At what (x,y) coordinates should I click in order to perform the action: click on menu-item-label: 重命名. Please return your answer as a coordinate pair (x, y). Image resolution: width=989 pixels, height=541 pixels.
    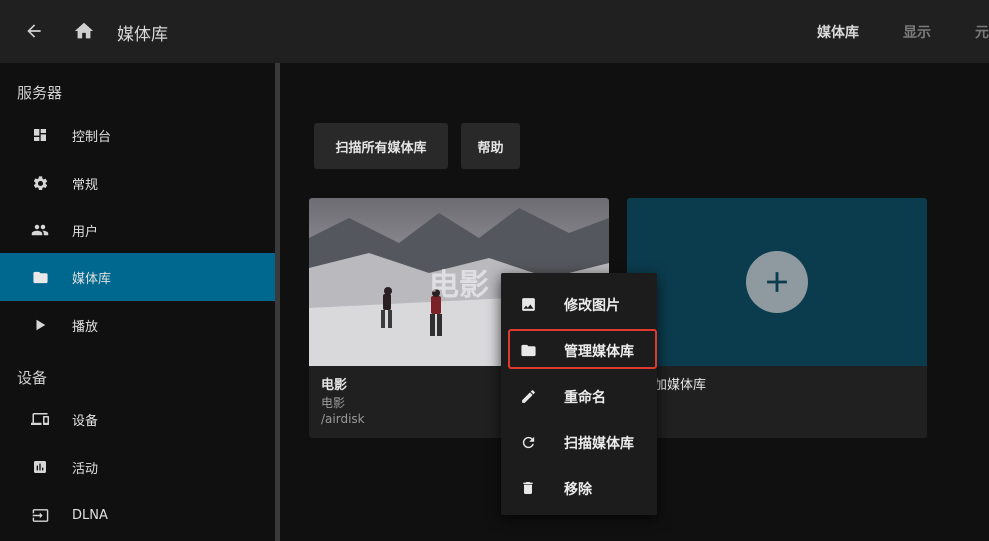
    Looking at the image, I should click on (585, 398).